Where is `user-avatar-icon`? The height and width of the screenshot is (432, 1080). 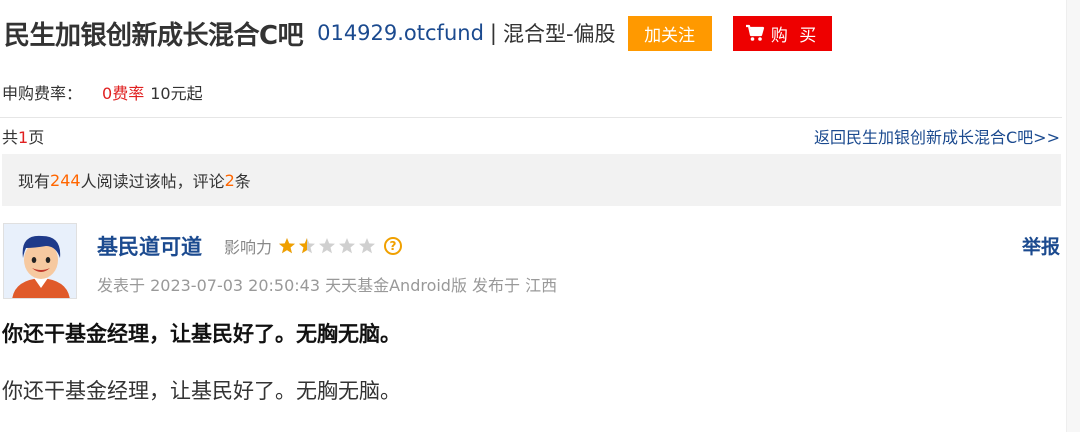 user-avatar-icon is located at coordinates (40, 261).